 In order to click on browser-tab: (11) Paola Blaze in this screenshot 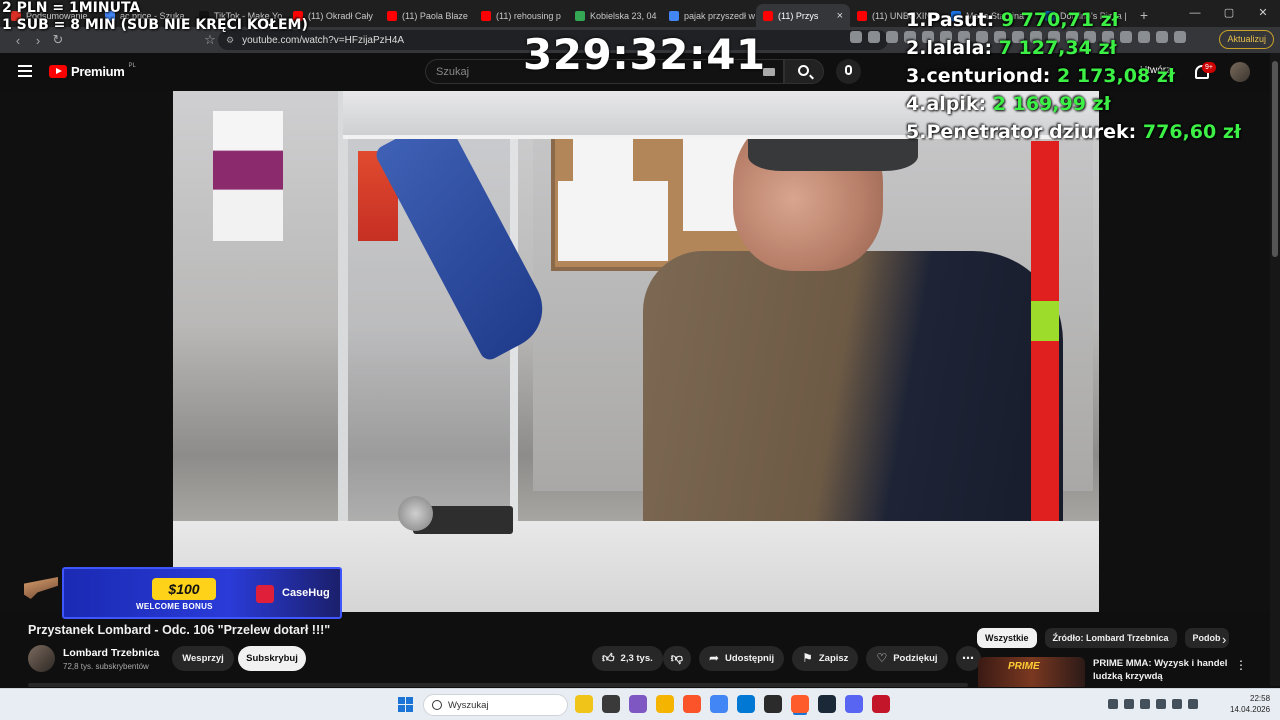, I will do `click(427, 15)`.